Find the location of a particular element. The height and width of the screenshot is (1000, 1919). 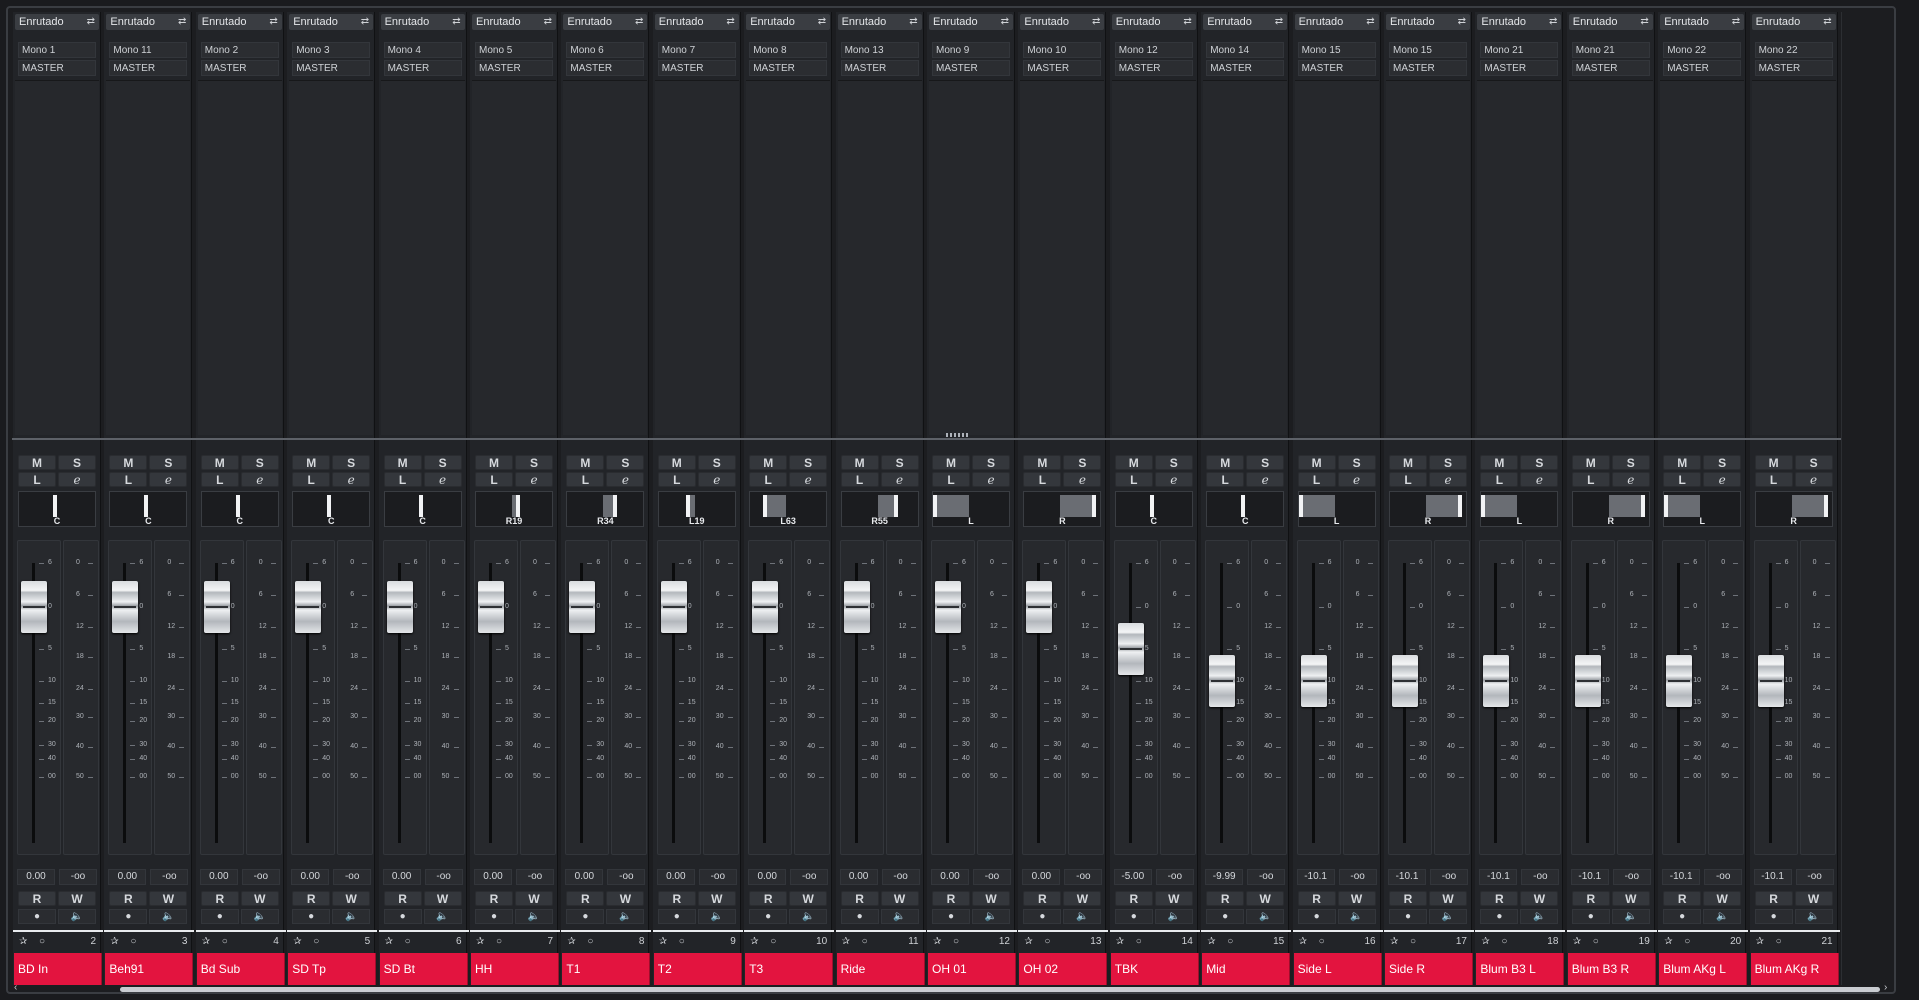

channel-name: Blum B3 R is located at coordinates (1611, 970).